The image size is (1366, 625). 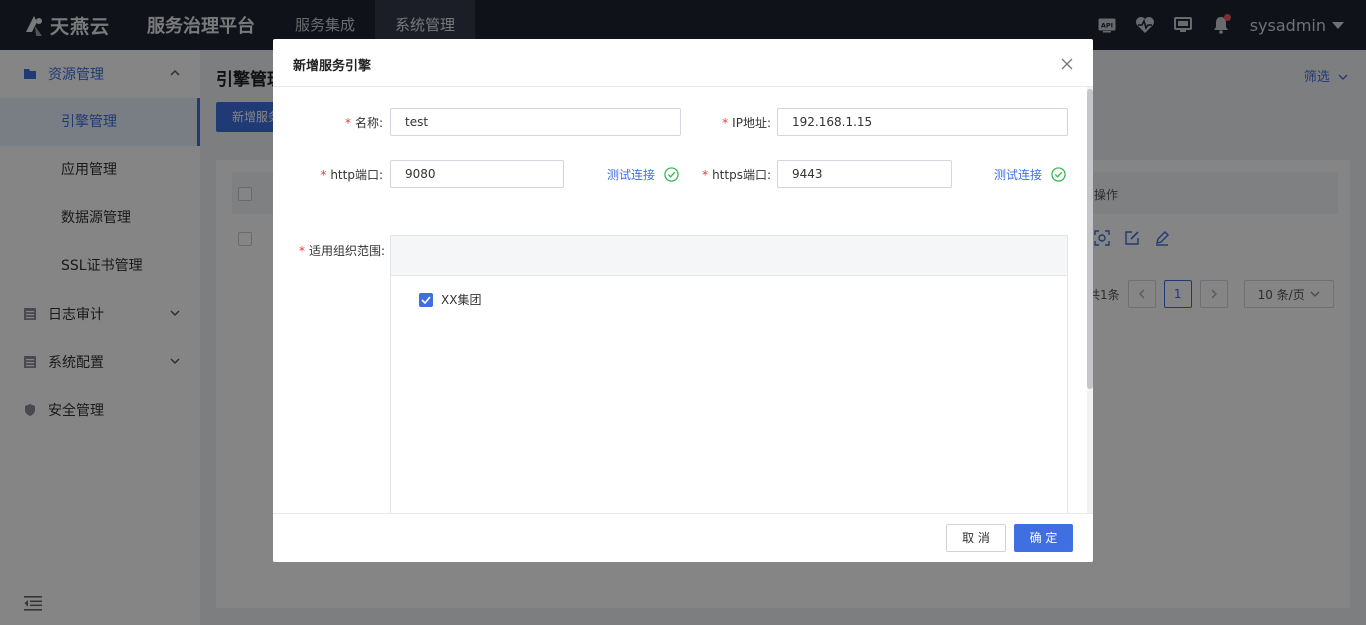 I want to click on ip-label: * IP地址:, so click(x=746, y=123).